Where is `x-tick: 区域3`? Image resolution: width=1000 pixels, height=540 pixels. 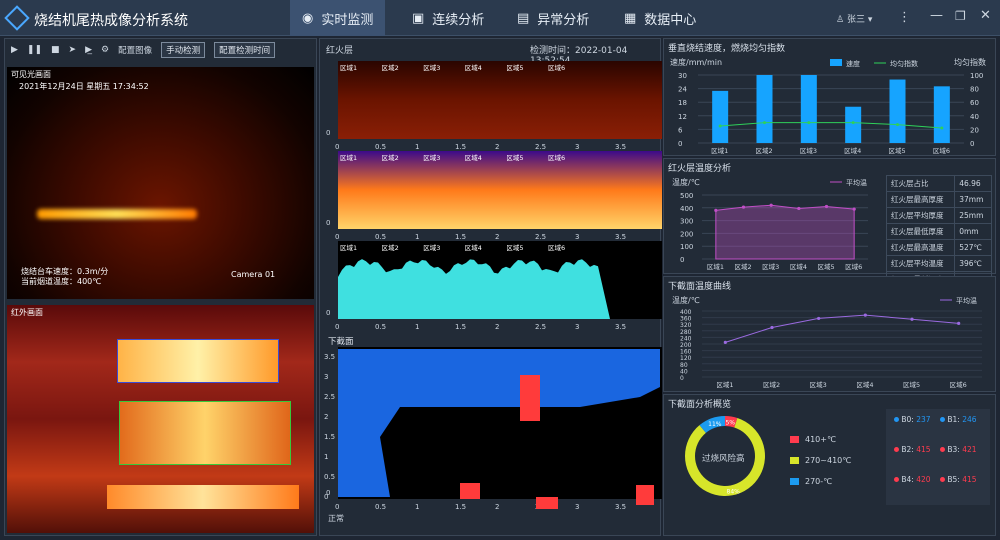
x-tick: 区域3 is located at coordinates (808, 150).